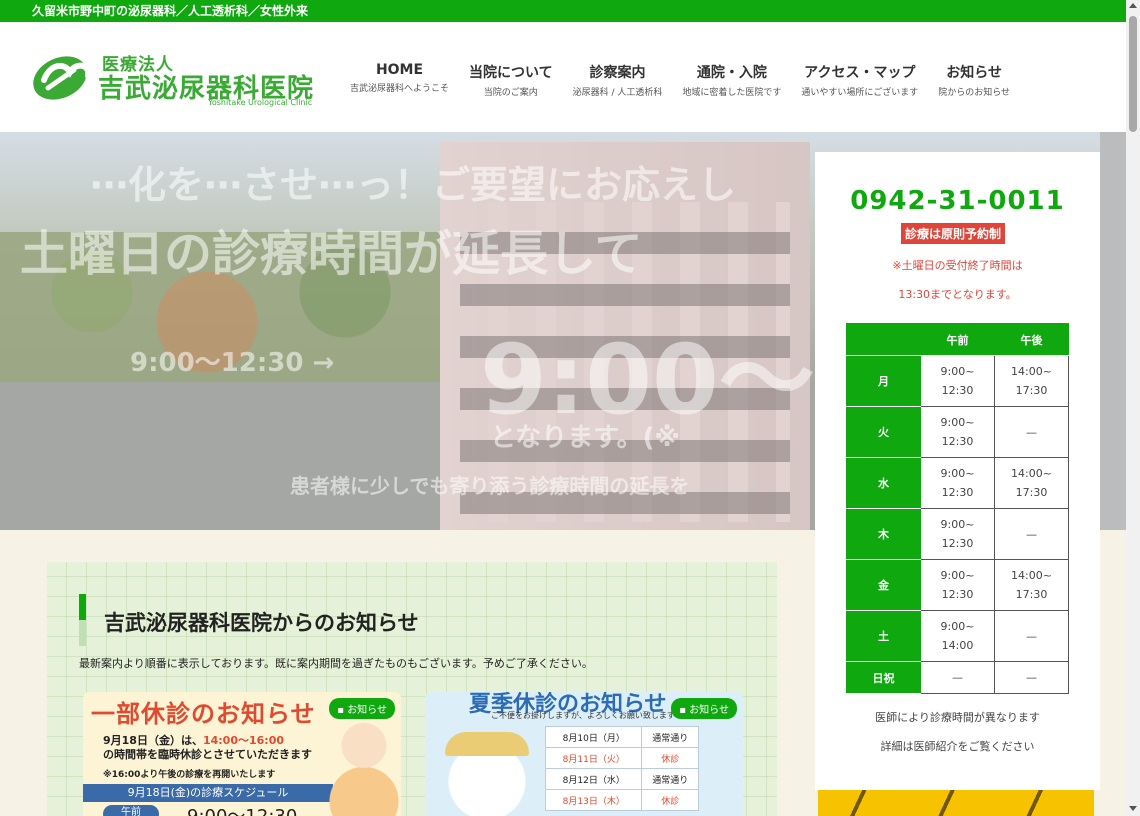 The image size is (1140, 816). What do you see at coordinates (364, 767) in the screenshot?
I see `nurse-illustration` at bounding box center [364, 767].